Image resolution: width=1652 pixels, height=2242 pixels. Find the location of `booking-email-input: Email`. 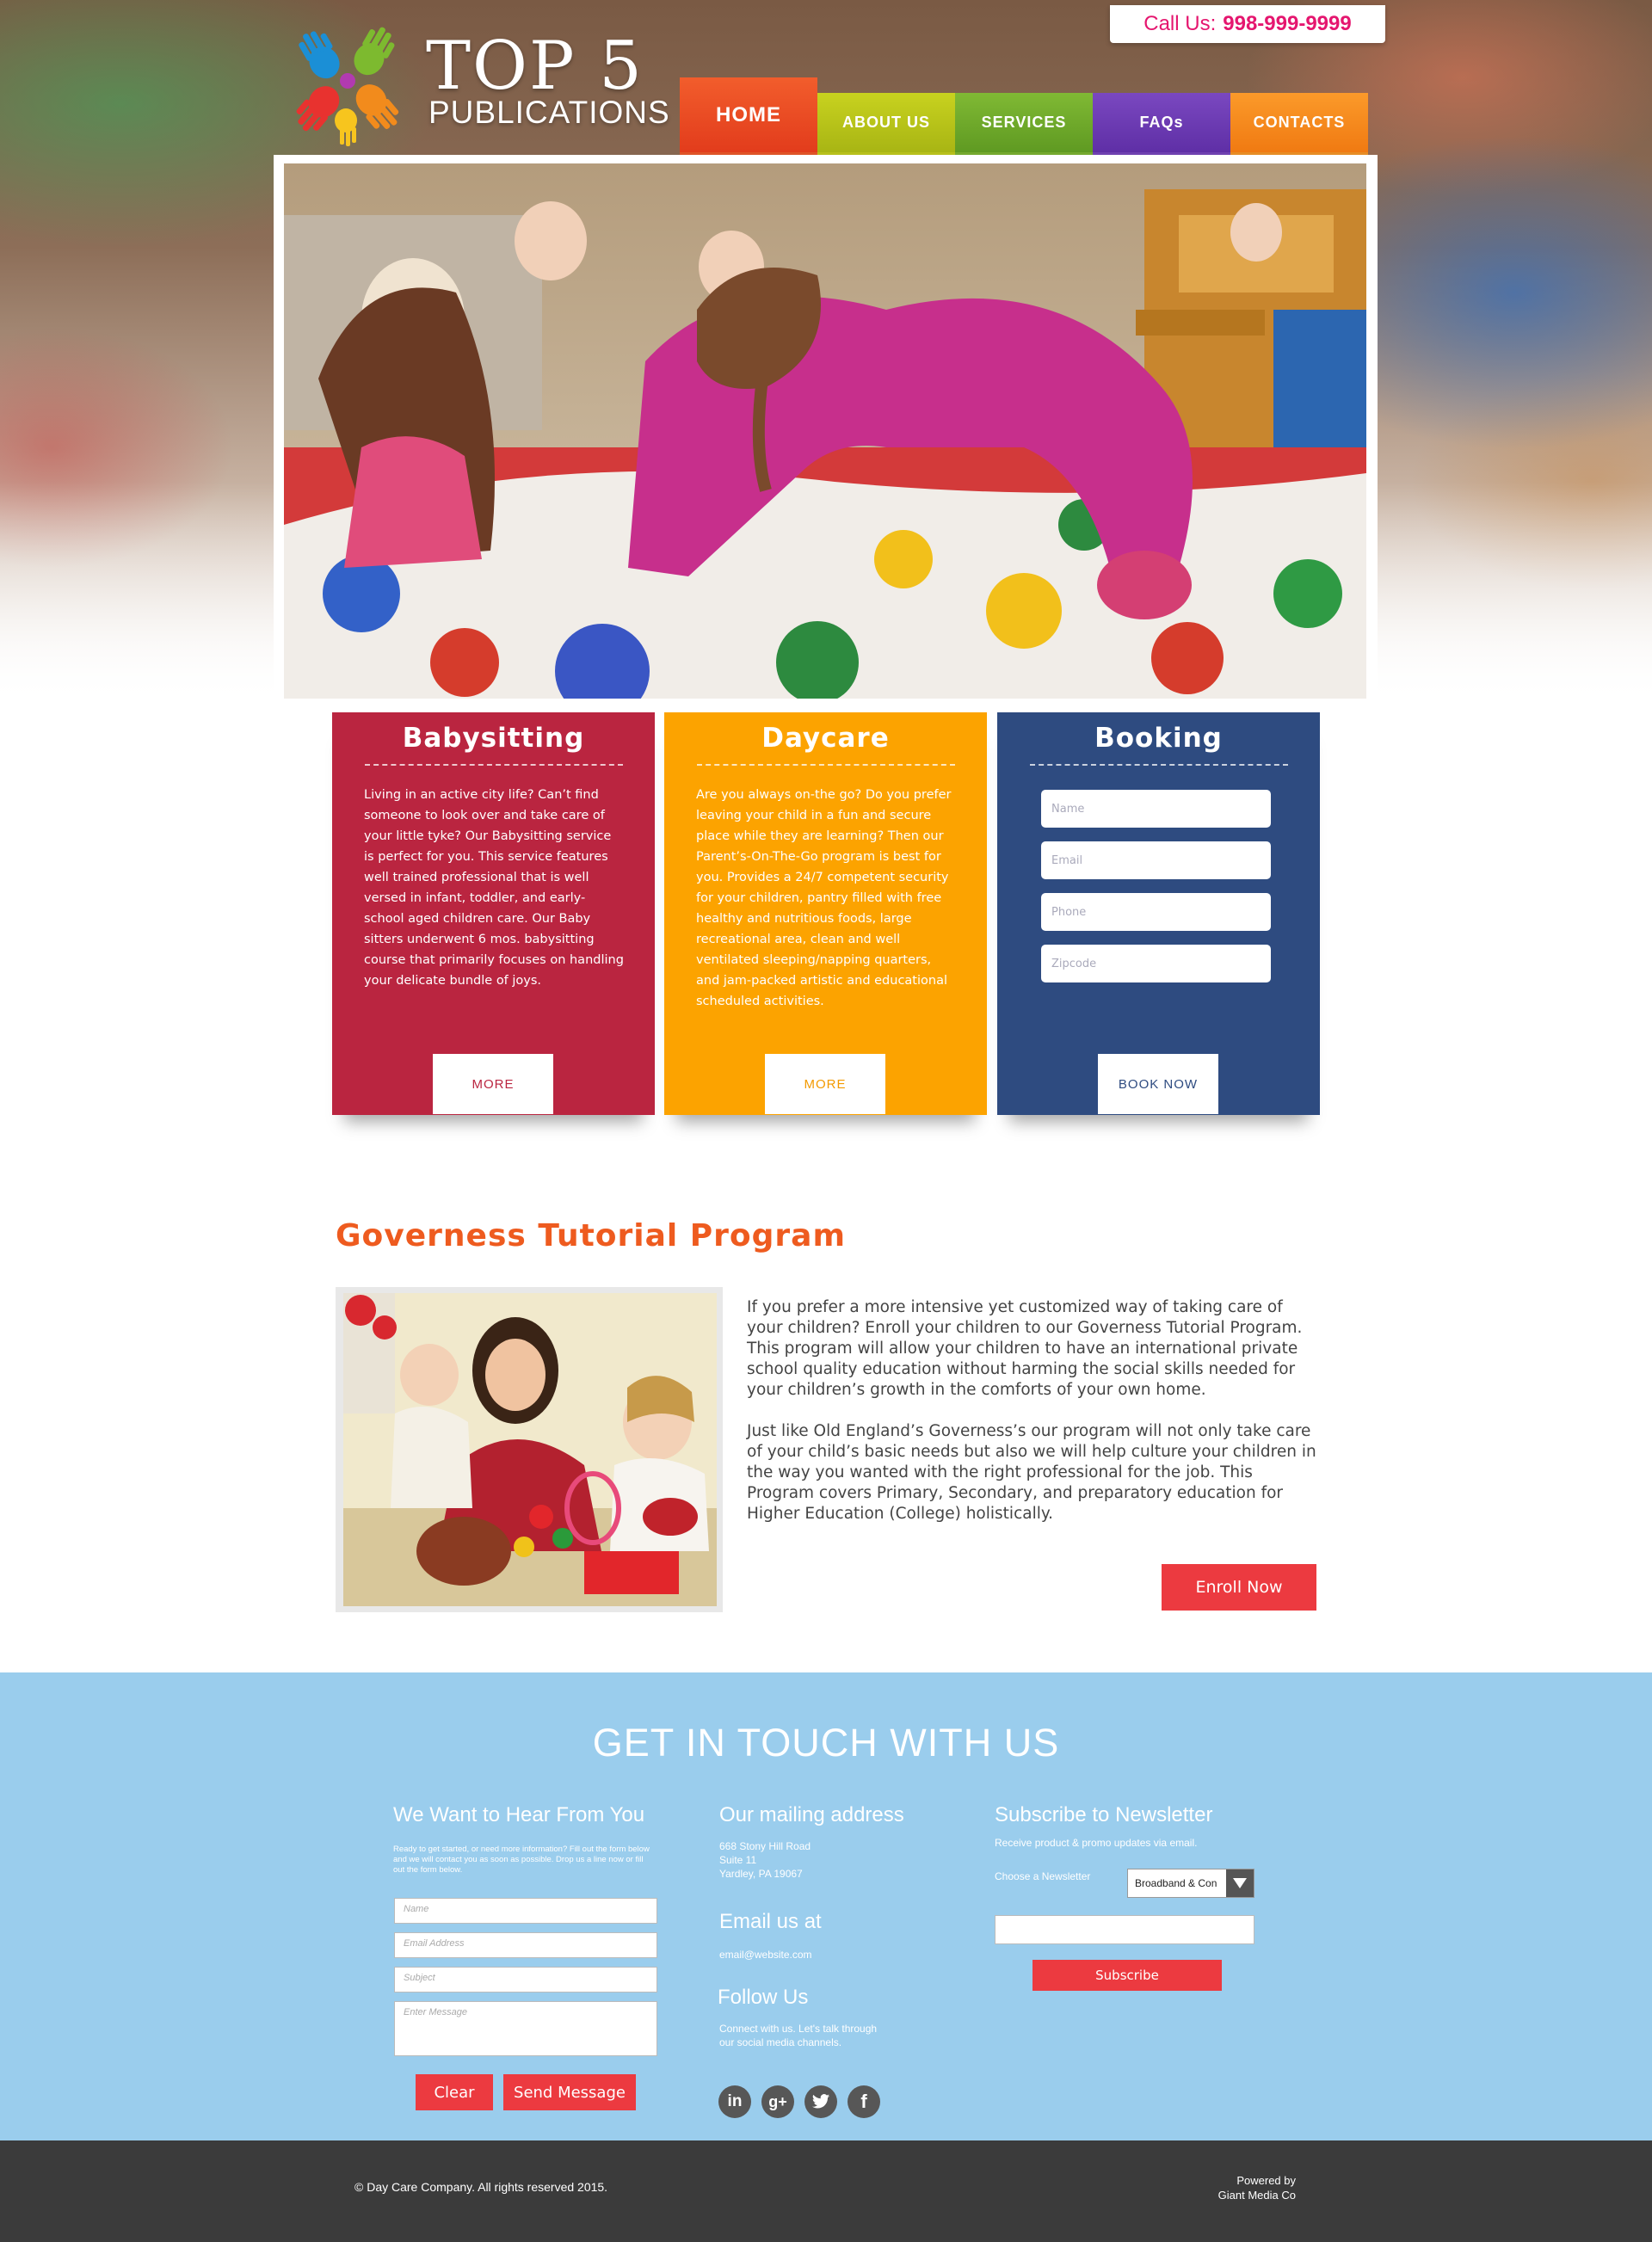

booking-email-input: Email is located at coordinates (1156, 860).